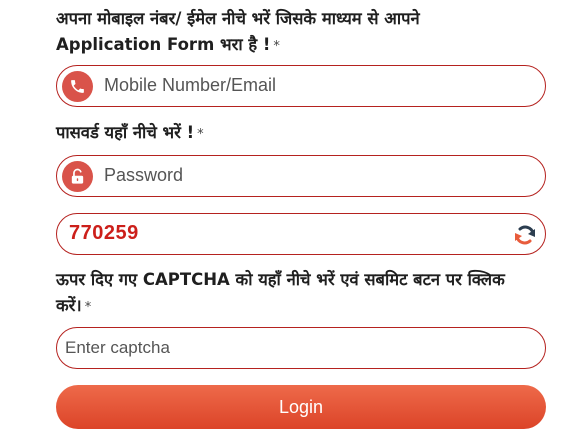 Image resolution: width=565 pixels, height=441 pixels. What do you see at coordinates (314, 175) in the screenshot?
I see `password-input` at bounding box center [314, 175].